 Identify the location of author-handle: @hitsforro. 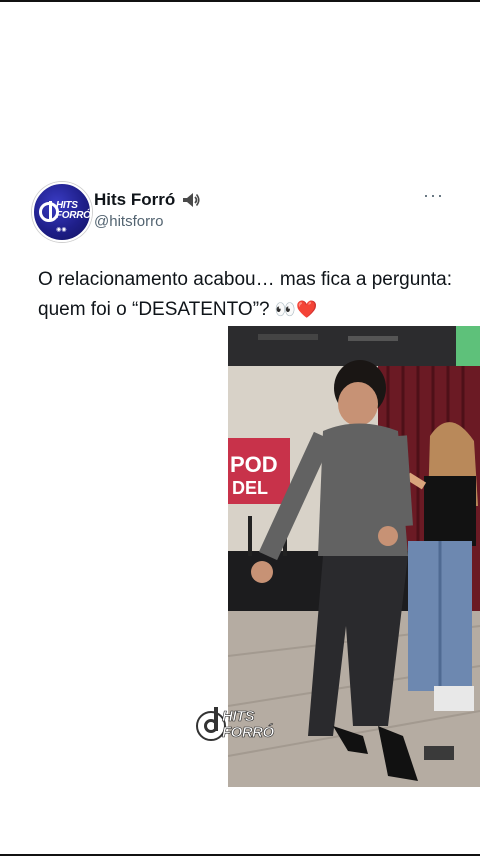
(128, 221).